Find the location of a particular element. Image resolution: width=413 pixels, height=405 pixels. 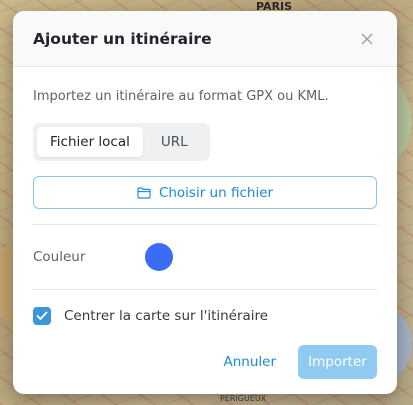

center-map-label: Centrer la carte sur l'itinéraire is located at coordinates (166, 316).